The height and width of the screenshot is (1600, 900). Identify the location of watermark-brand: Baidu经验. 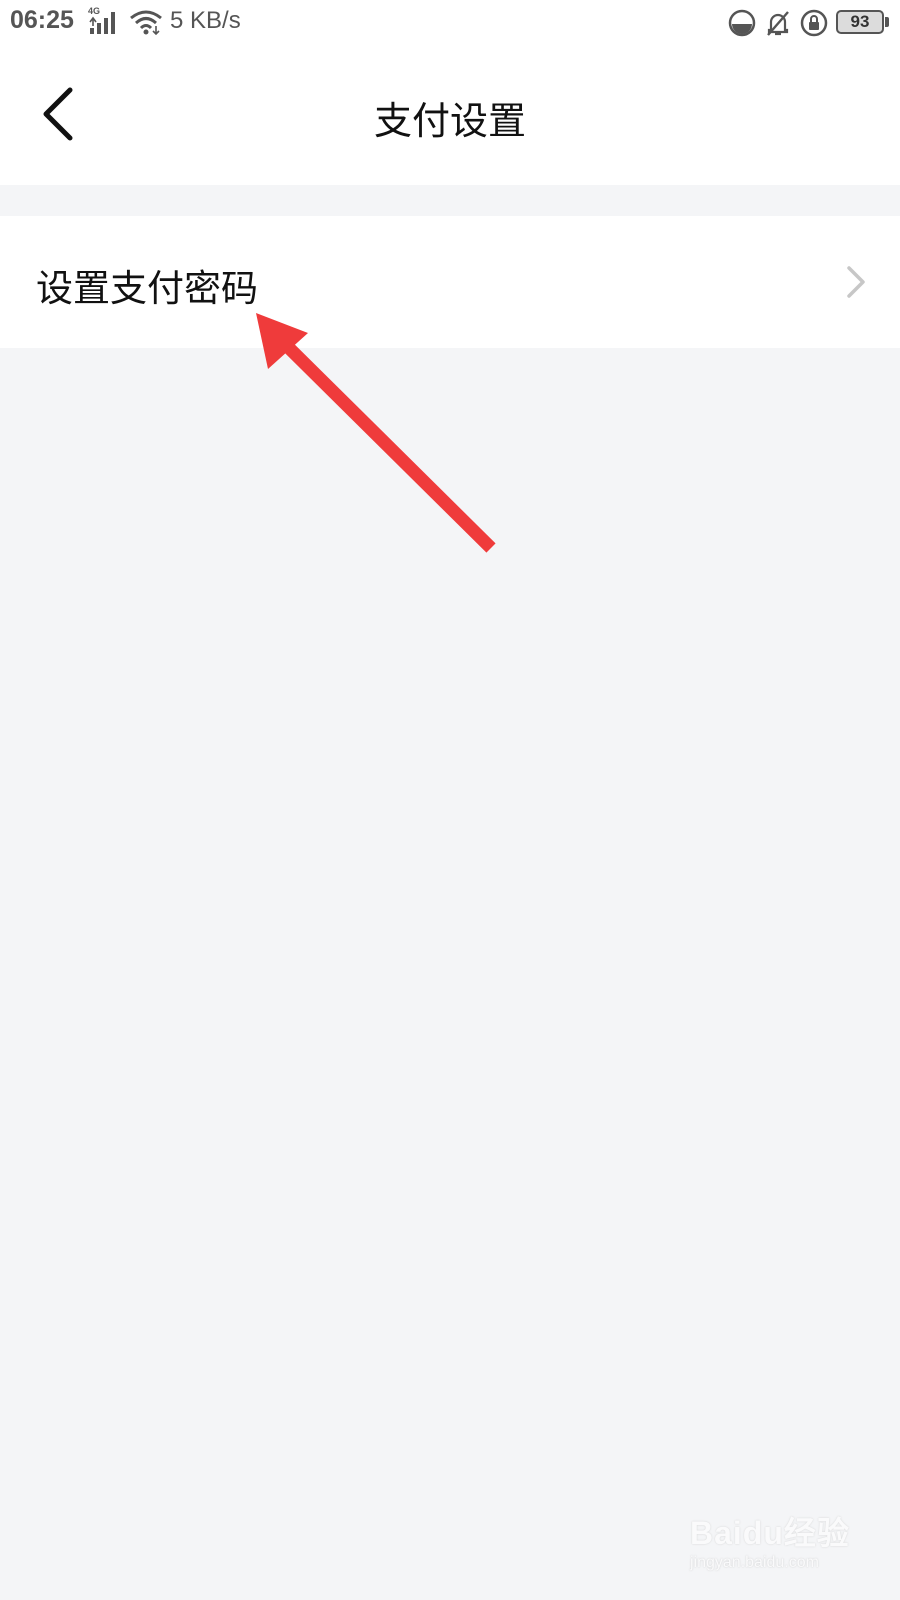
(770, 1533).